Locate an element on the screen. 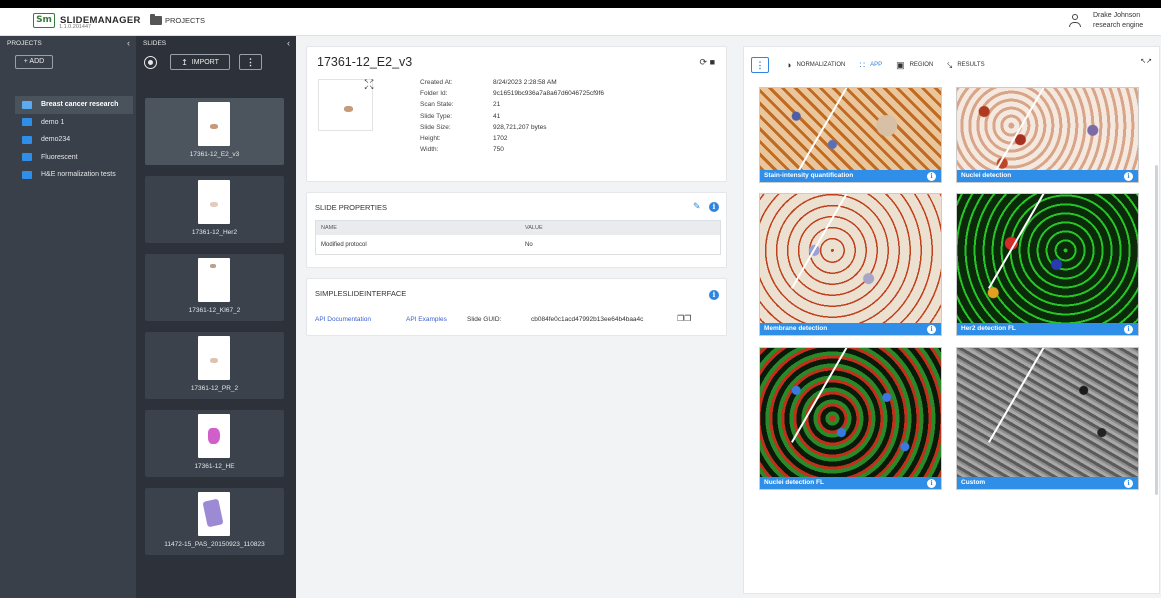  slide-card: 17361-12_Her2 is located at coordinates (214, 209).